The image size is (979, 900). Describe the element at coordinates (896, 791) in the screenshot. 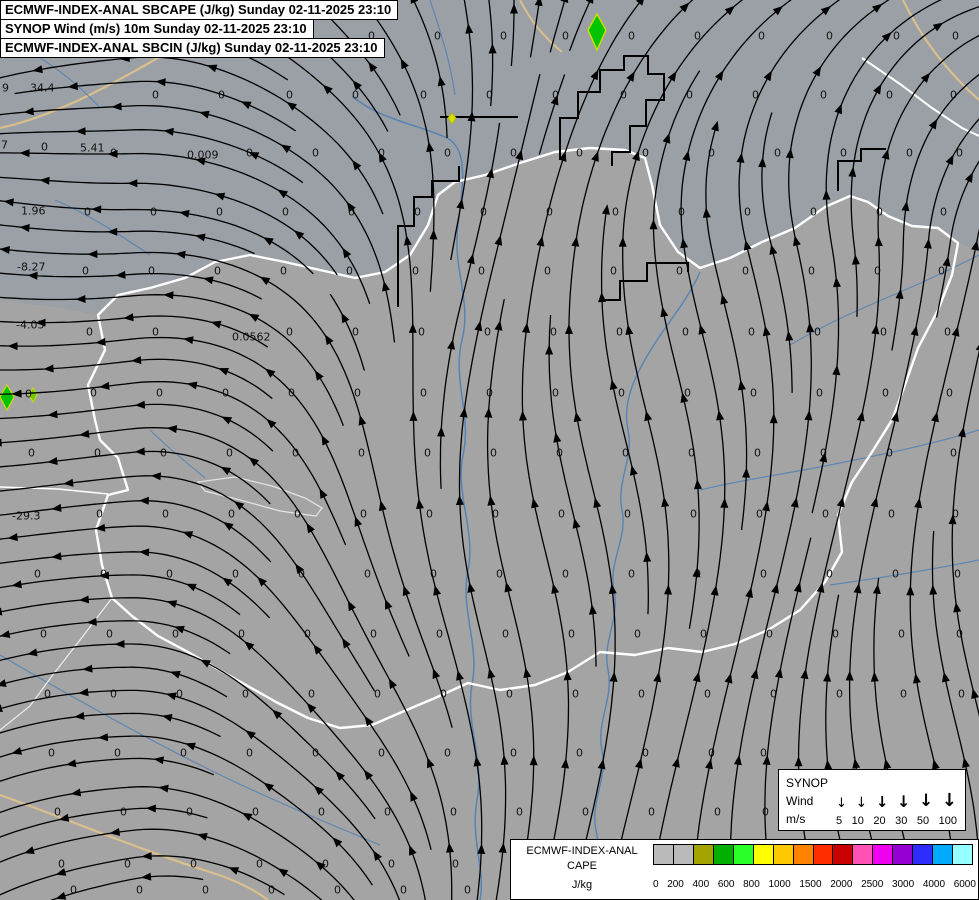

I see `wind-speed-arrows: ↓ ↓ ↓ ↓ ↓ ↓` at that location.